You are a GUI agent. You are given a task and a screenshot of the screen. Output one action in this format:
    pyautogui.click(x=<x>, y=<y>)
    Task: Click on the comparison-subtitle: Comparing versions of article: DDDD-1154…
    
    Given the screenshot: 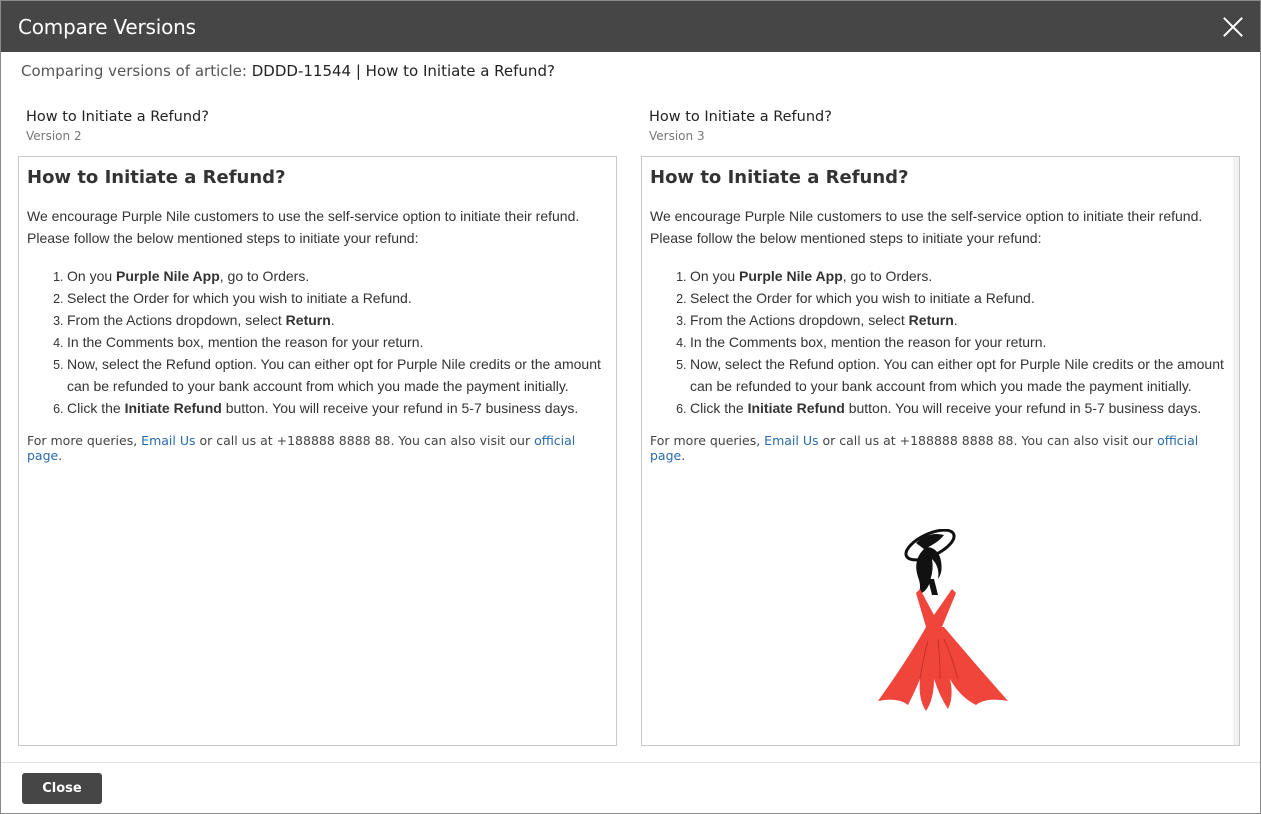 What is the action you would take?
    pyautogui.click(x=288, y=71)
    